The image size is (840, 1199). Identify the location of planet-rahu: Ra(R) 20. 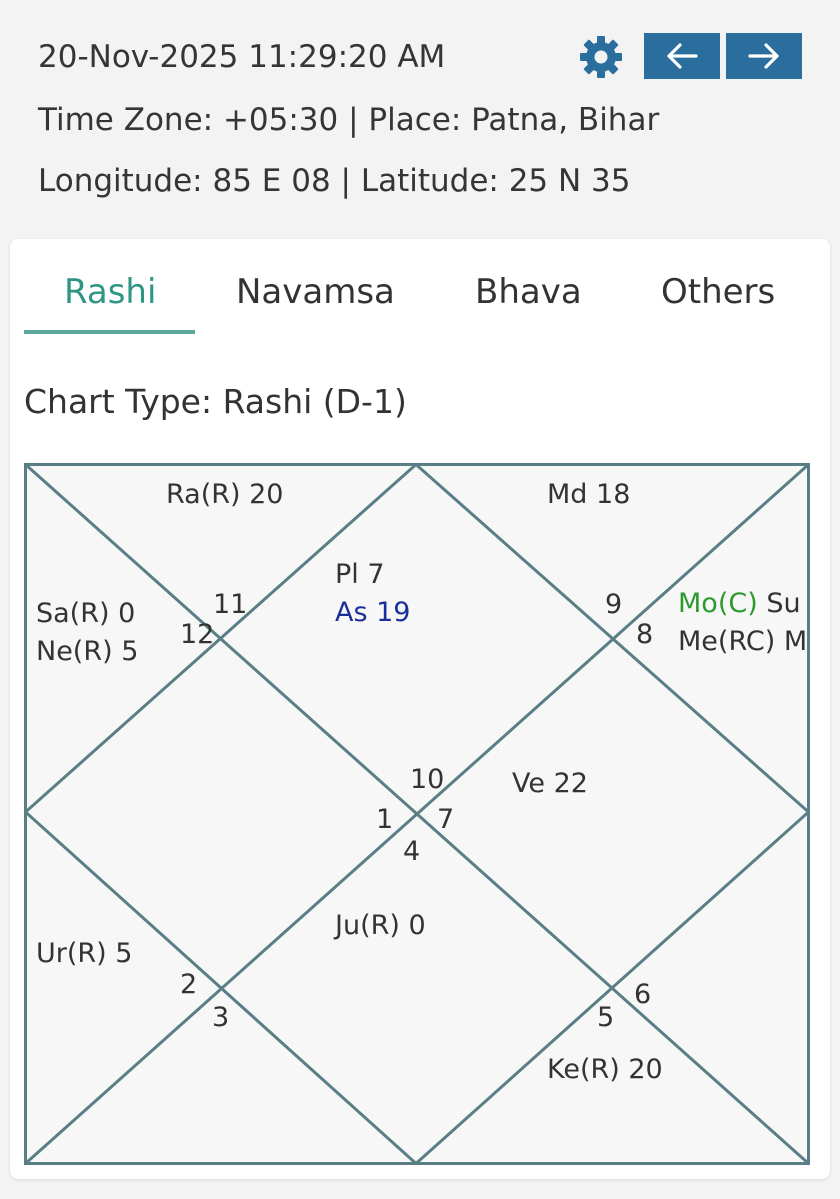
(225, 494).